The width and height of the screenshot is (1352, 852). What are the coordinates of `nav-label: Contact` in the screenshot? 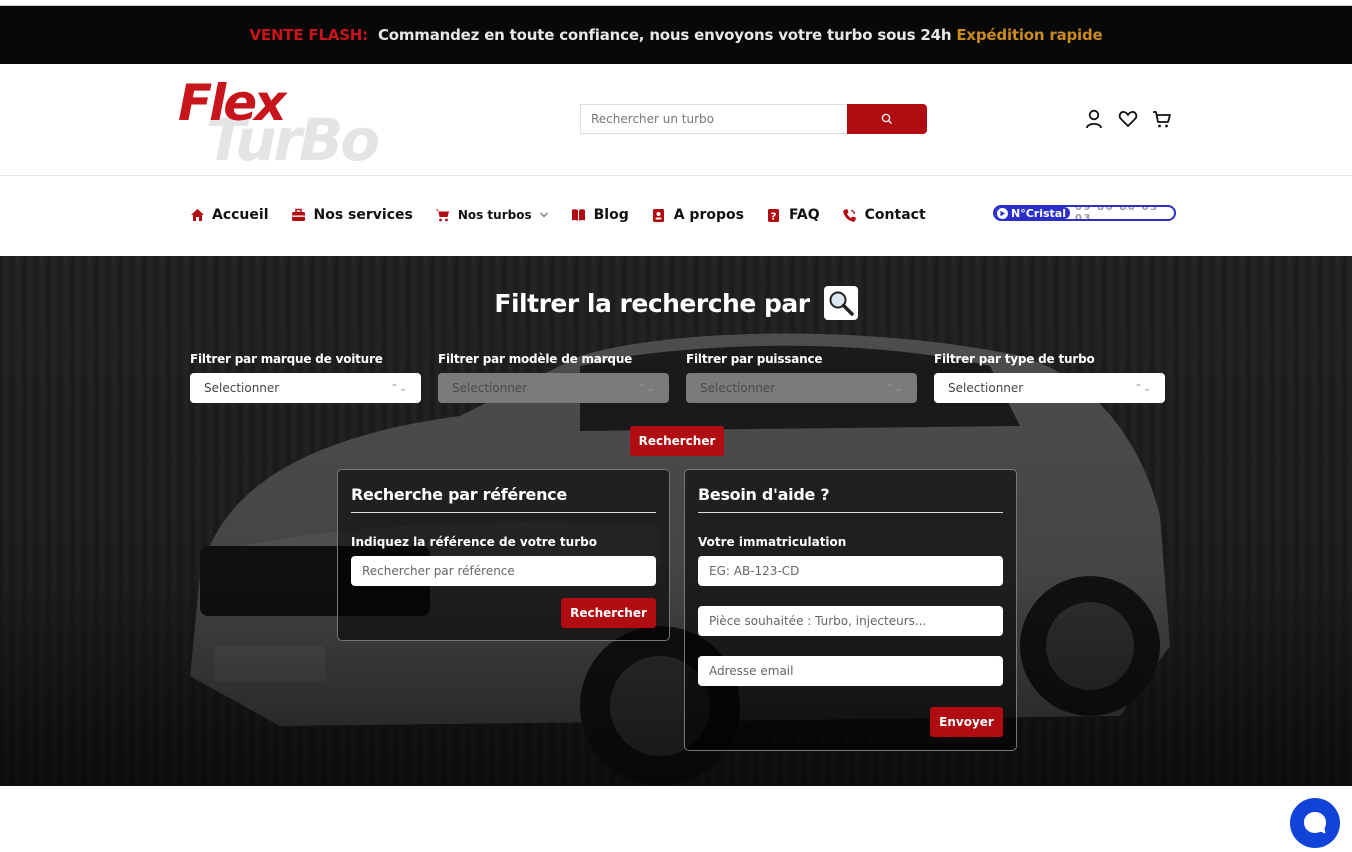 It's located at (895, 215).